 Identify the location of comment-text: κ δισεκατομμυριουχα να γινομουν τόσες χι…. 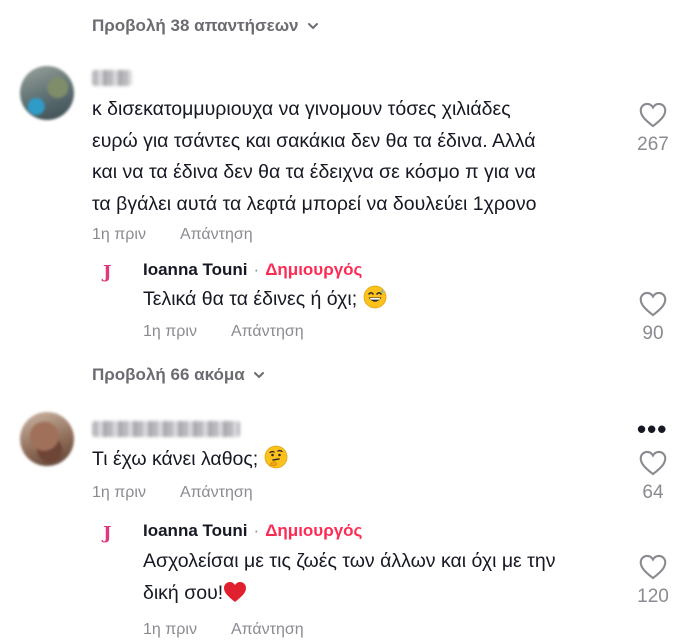
(314, 156).